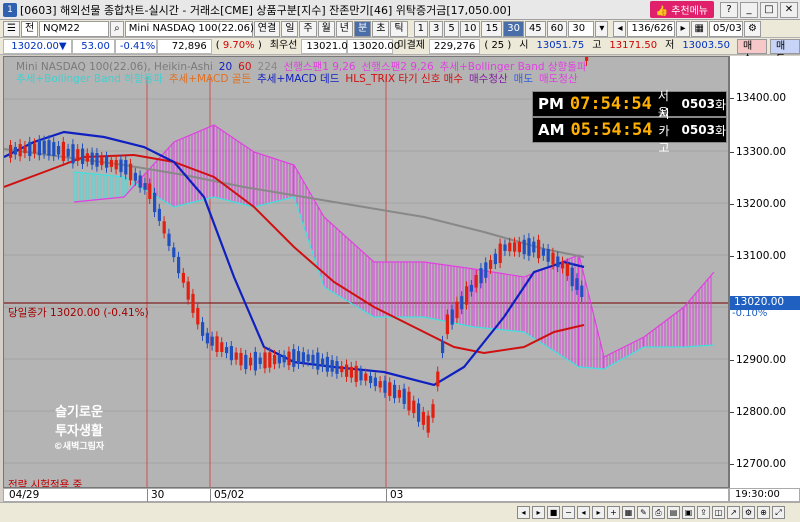  What do you see at coordinates (568, 512) in the screenshot?
I see `zoom-out-button: −` at bounding box center [568, 512].